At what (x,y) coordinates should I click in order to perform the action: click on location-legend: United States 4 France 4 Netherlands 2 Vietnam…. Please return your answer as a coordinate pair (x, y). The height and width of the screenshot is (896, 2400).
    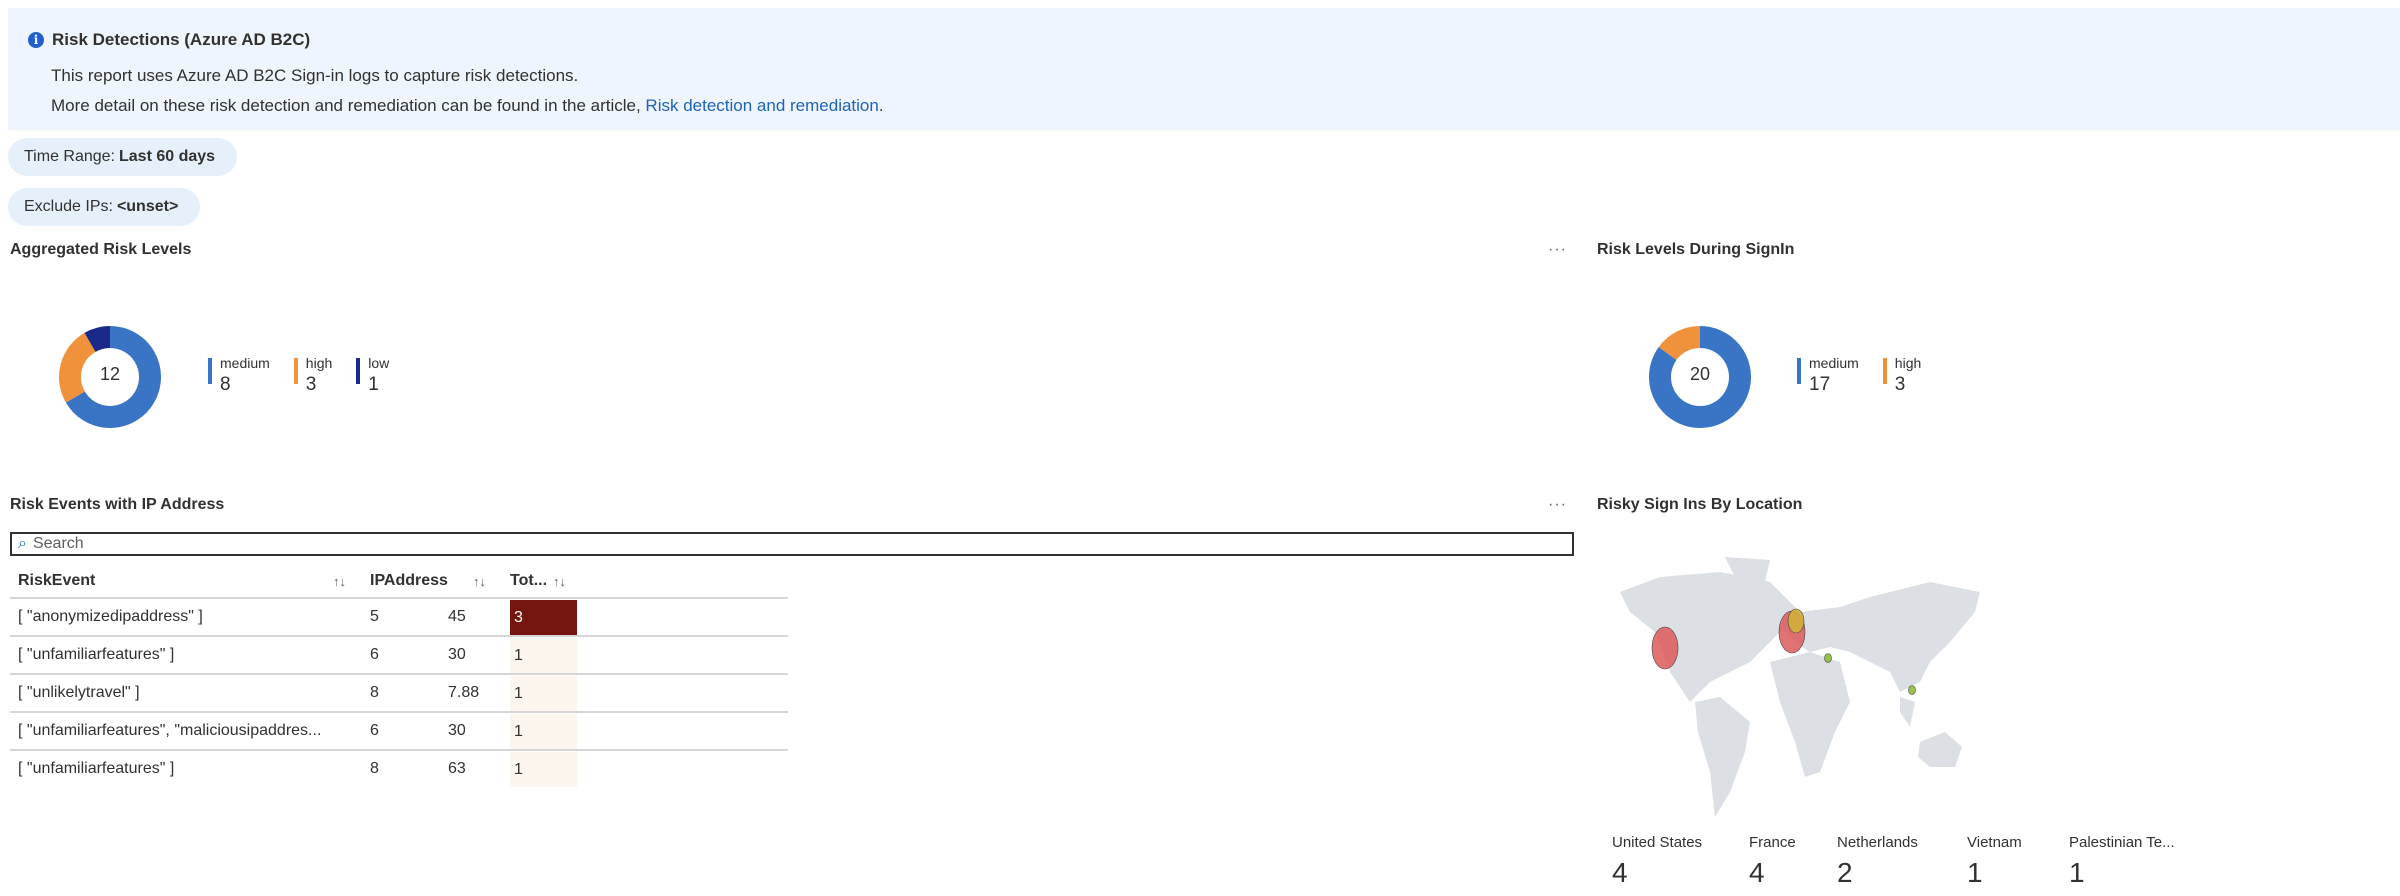
    Looking at the image, I should click on (1900, 861).